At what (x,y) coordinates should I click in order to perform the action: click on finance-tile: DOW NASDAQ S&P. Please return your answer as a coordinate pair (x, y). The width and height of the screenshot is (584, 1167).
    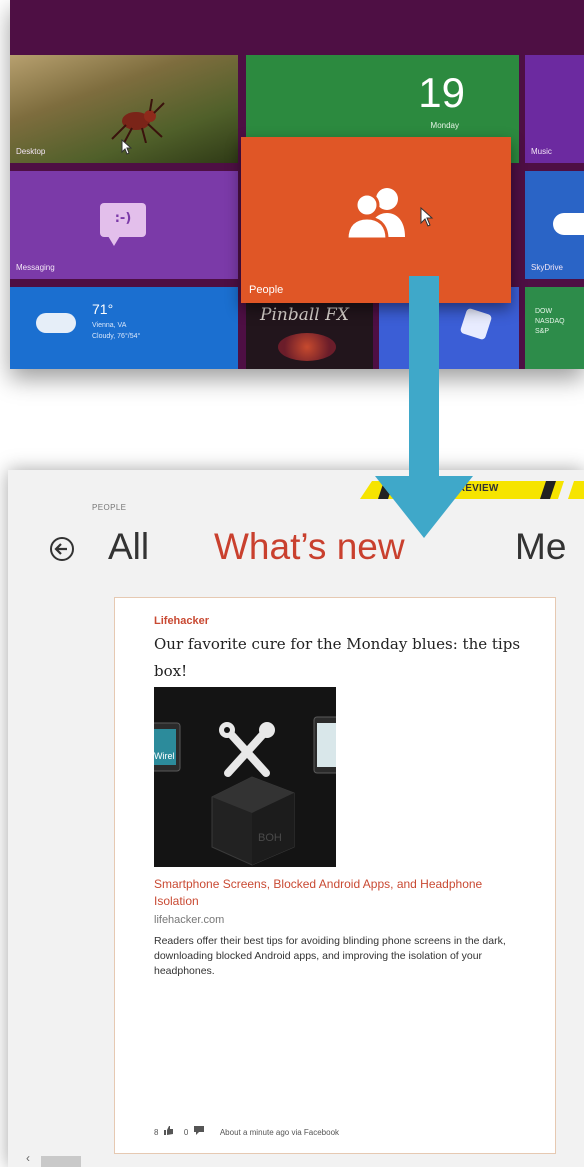
    Looking at the image, I should click on (554, 328).